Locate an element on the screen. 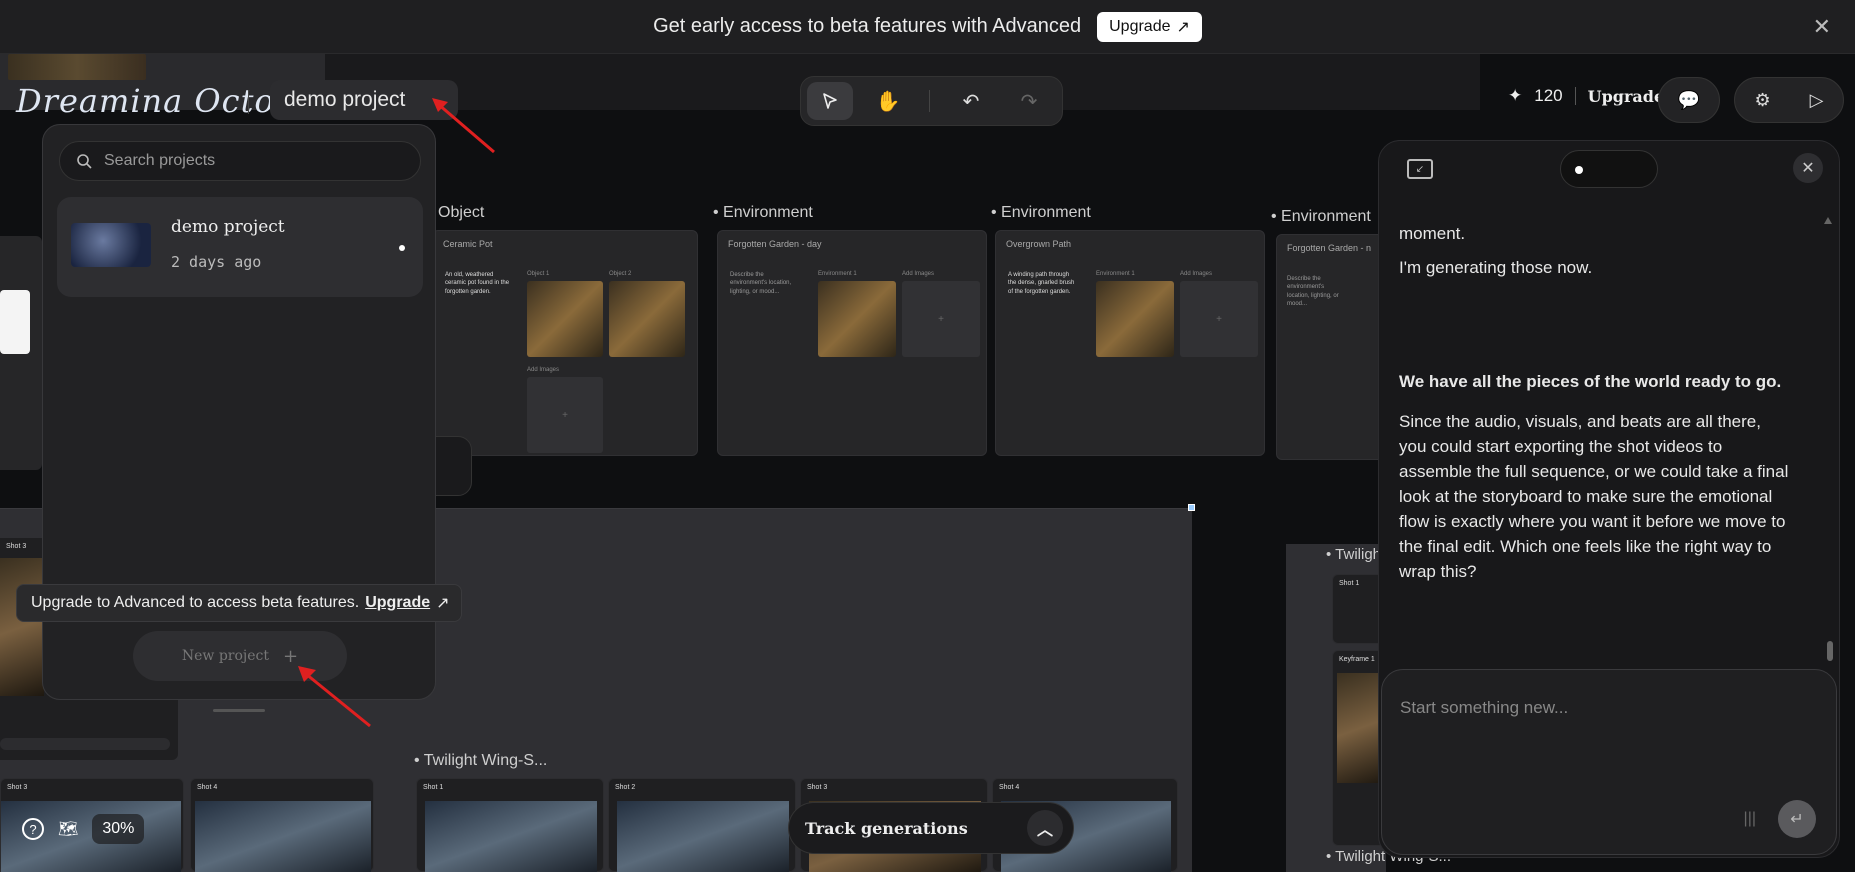 The height and width of the screenshot is (872, 1855). shot-label: Shot 2 is located at coordinates (625, 787).